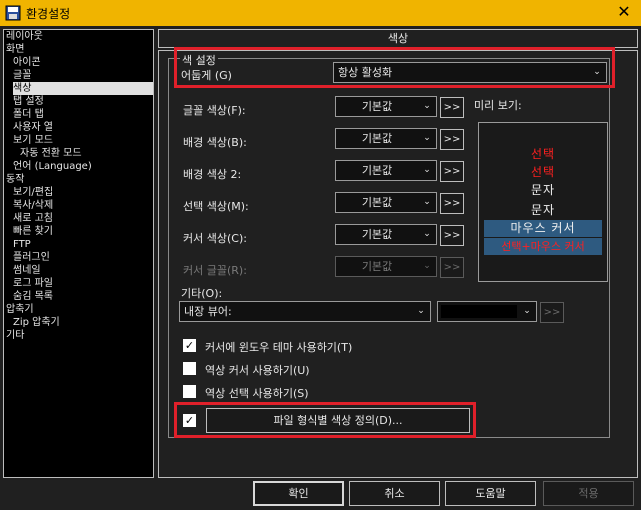 This screenshot has height=510, width=641. I want to click on bg-color-more-button: >>, so click(452, 139).